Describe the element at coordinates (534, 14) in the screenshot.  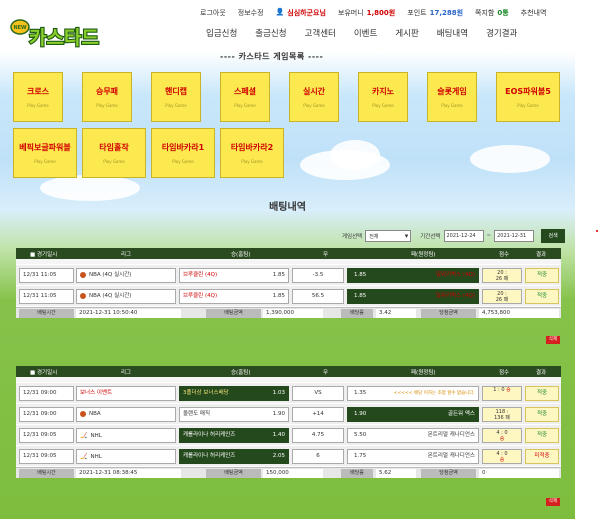
I see `recommend-link: 추천내역` at that location.